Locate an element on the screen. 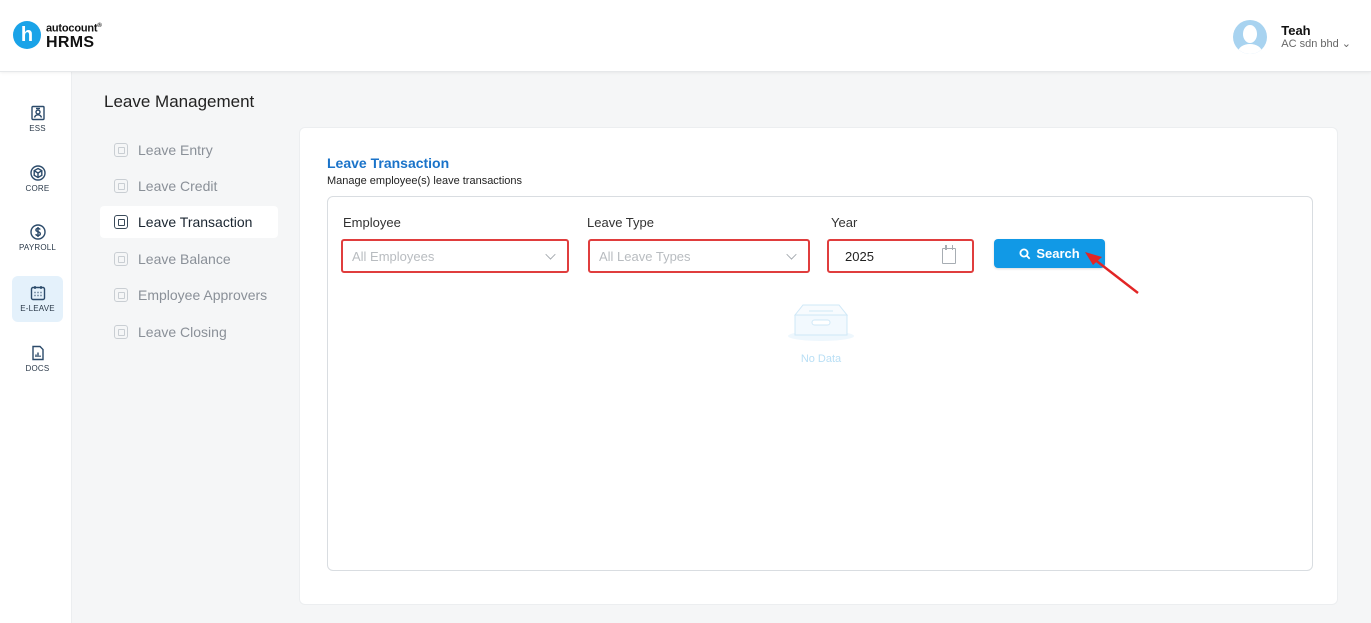  employee-placeholder: All Employees is located at coordinates (393, 256).